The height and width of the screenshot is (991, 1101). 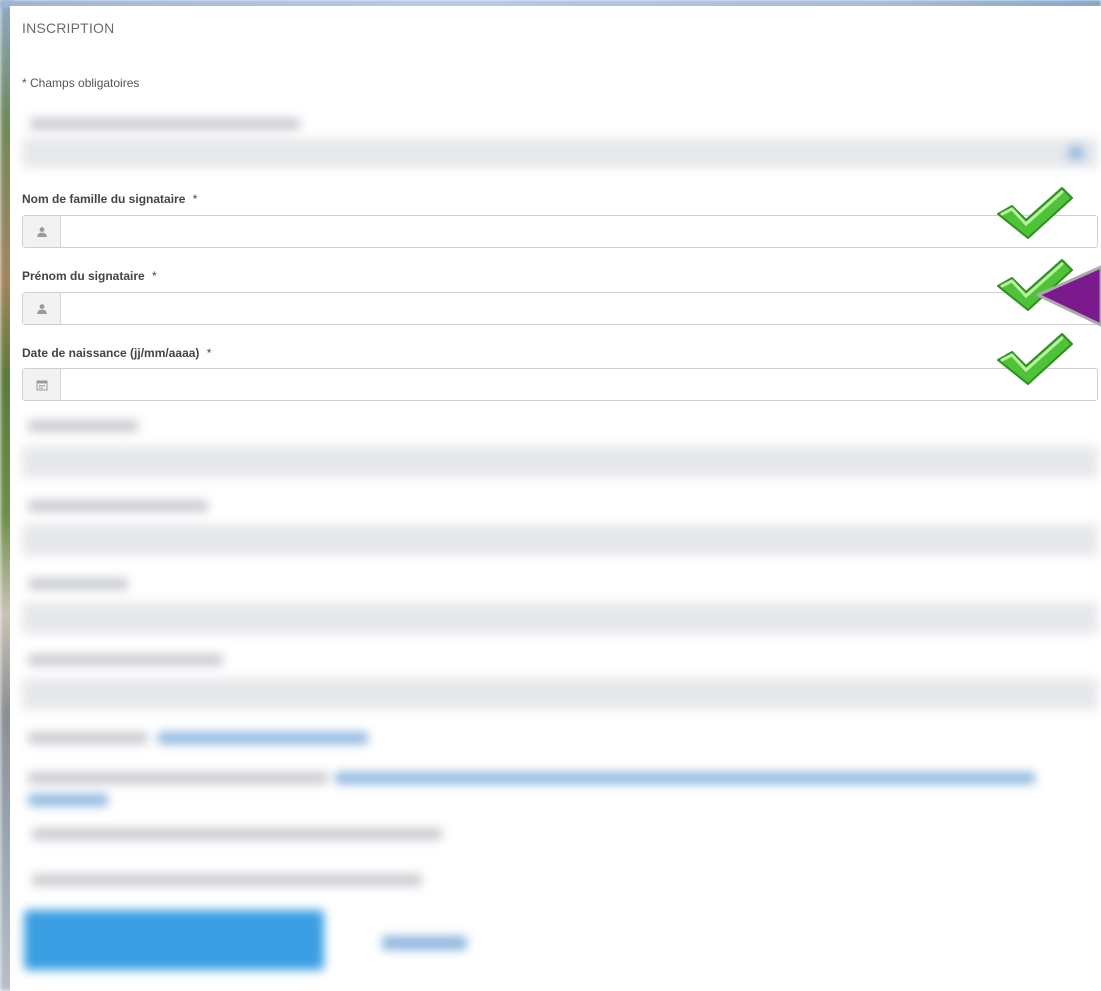 I want to click on birth-date-label: Date de naissance (jj/mm/aaaa) *, so click(x=117, y=353).